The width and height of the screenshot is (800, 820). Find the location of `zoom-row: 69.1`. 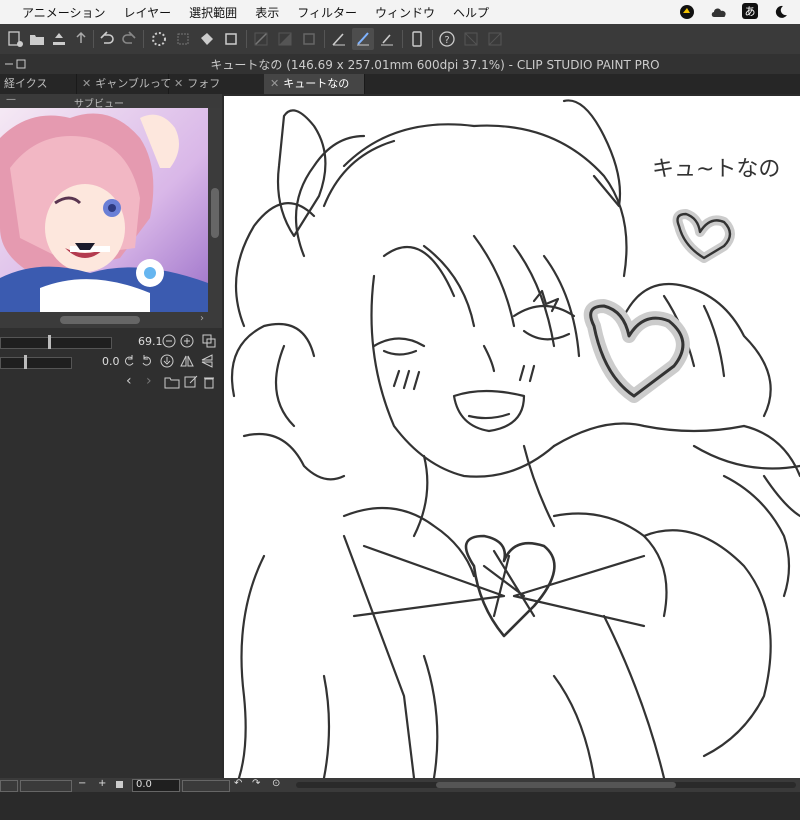

zoom-row: 69.1 is located at coordinates (111, 342).